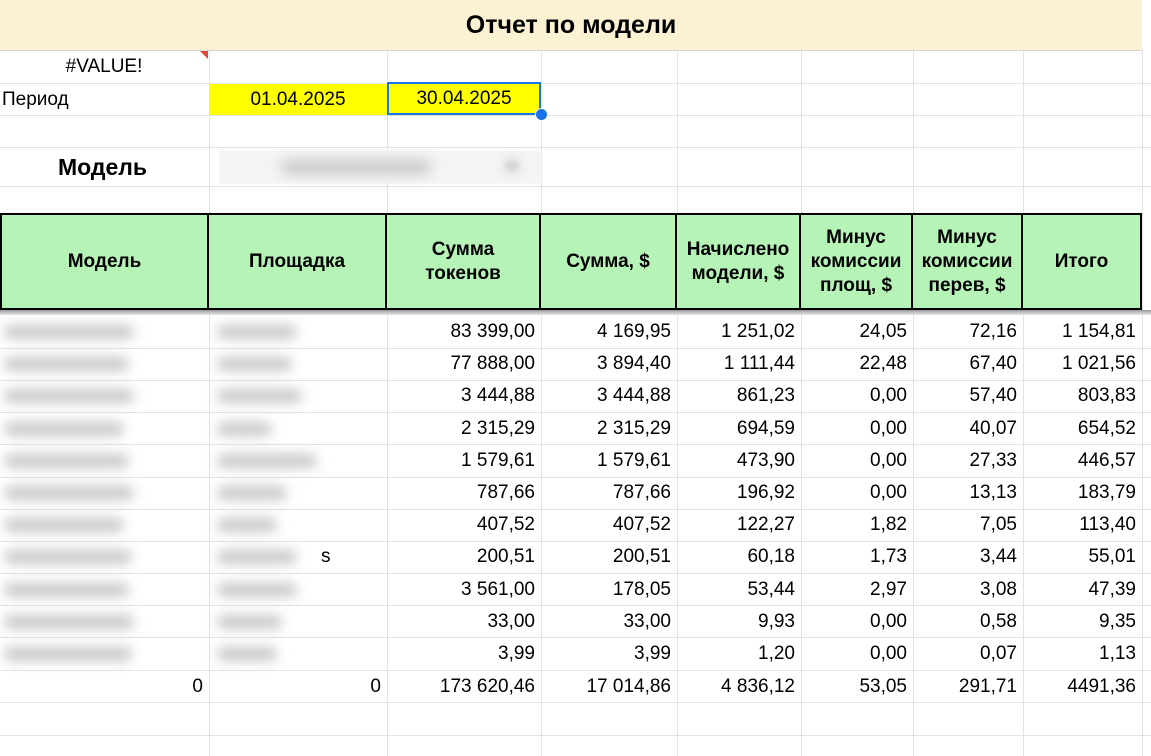 The height and width of the screenshot is (756, 1151). I want to click on cell-fee-transfer: 3,44, so click(968, 557).